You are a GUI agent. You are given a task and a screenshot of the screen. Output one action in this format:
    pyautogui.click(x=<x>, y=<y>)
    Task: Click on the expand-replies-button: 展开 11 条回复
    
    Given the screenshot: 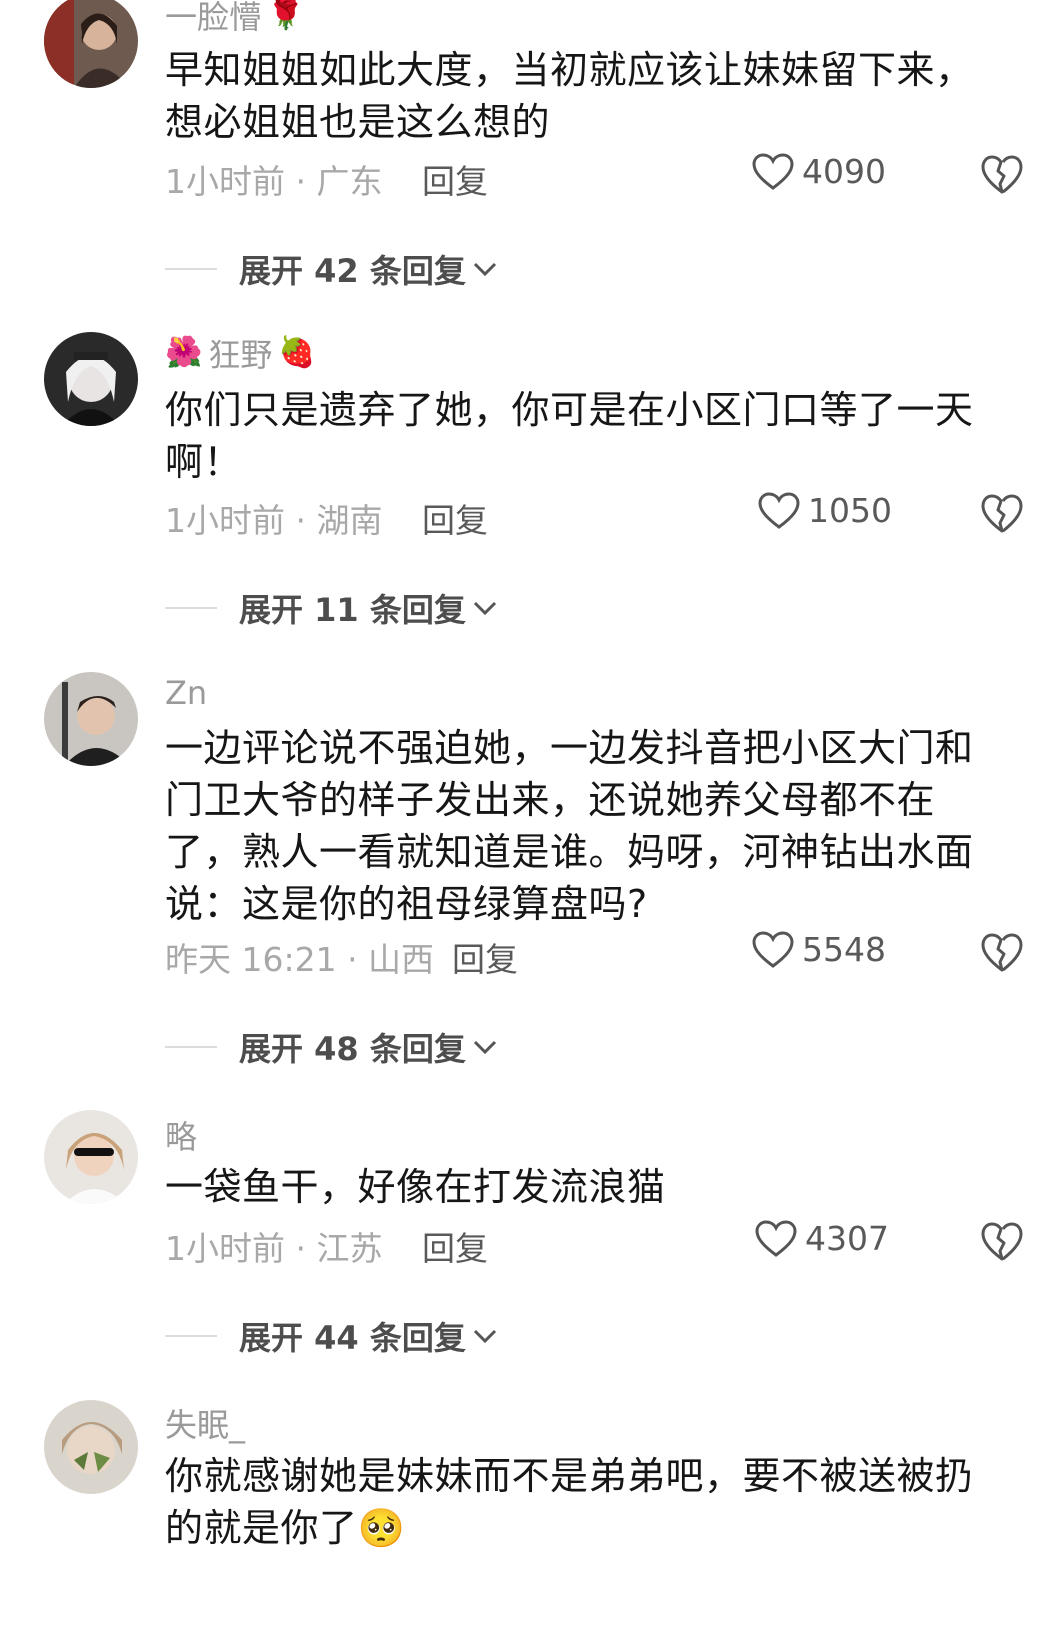 What is the action you would take?
    pyautogui.click(x=331, y=608)
    